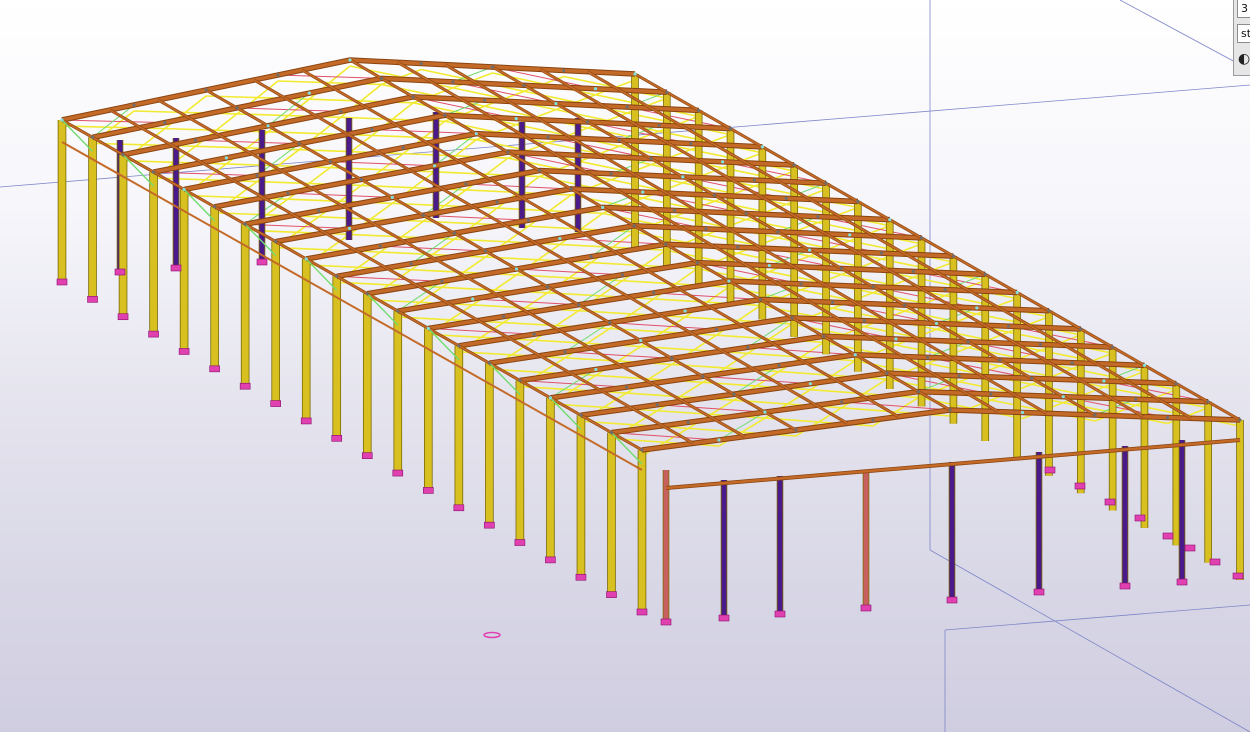 This screenshot has width=1250, height=732. I want to click on eye-icon: ◐, so click(1244, 59).